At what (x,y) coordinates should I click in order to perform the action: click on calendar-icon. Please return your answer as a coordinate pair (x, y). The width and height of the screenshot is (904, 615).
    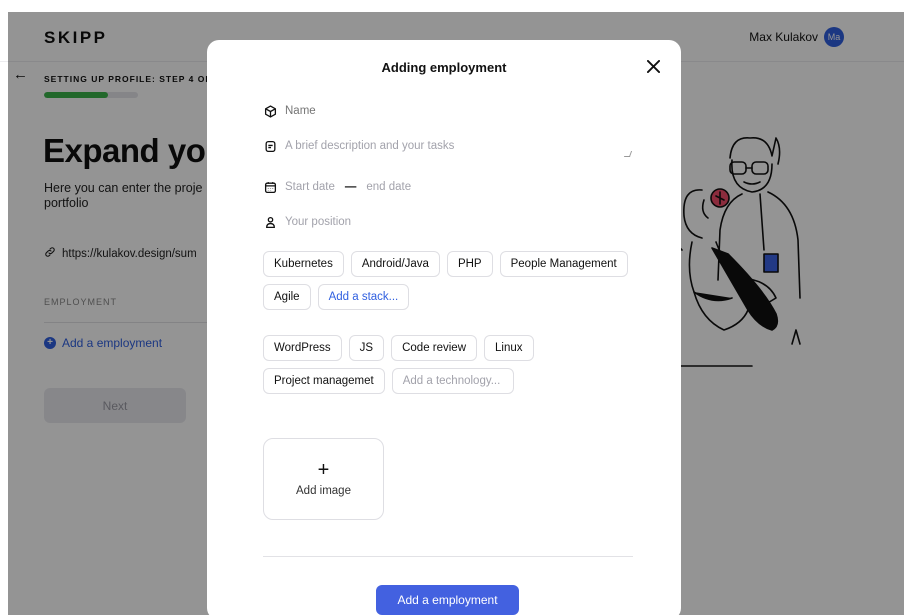
    Looking at the image, I should click on (270, 187).